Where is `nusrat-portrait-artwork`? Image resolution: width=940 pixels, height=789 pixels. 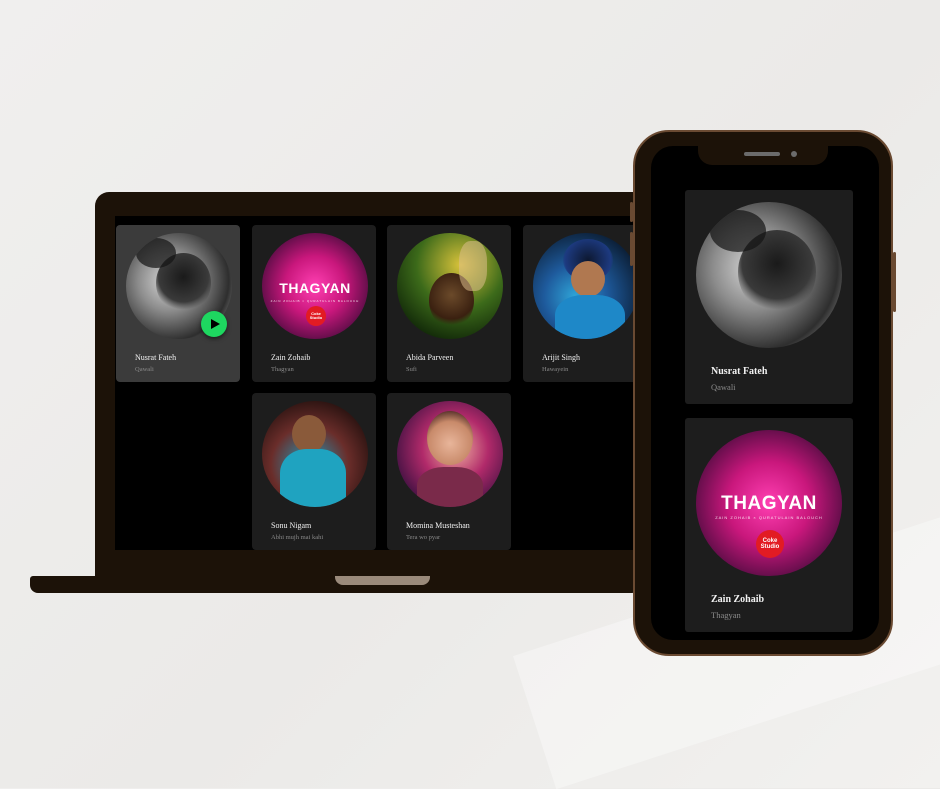
nusrat-portrait-artwork is located at coordinates (769, 275).